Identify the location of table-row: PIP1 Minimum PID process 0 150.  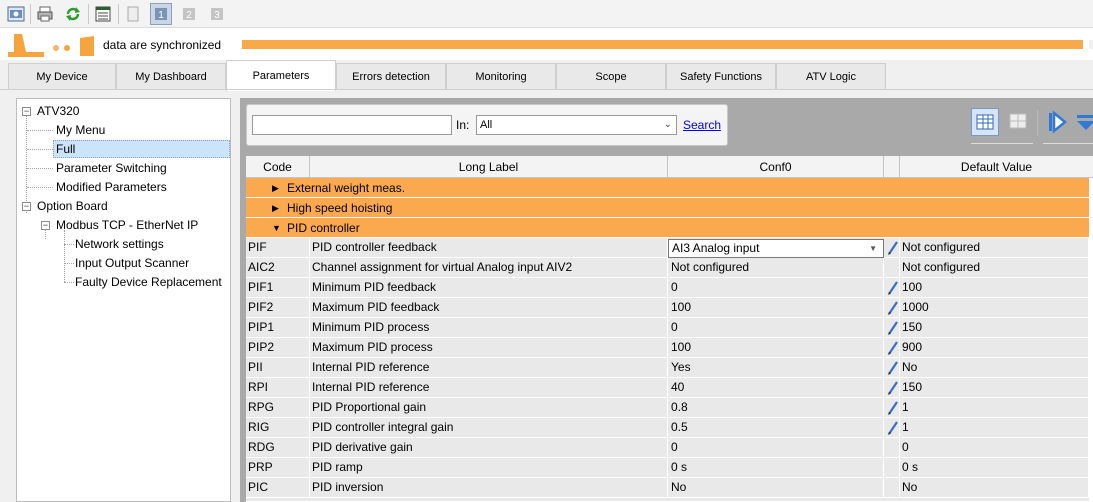
(667, 328).